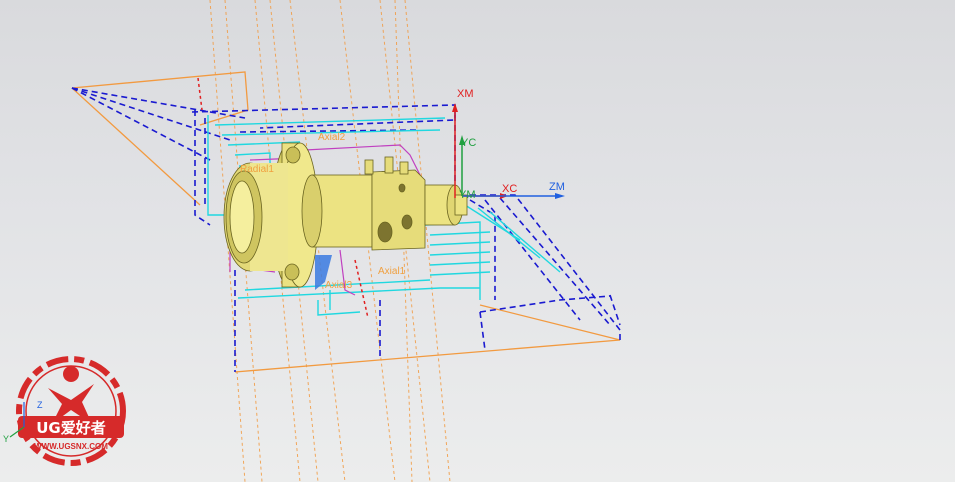  I want to click on operation-label-axial3: Axial3, so click(339, 285).